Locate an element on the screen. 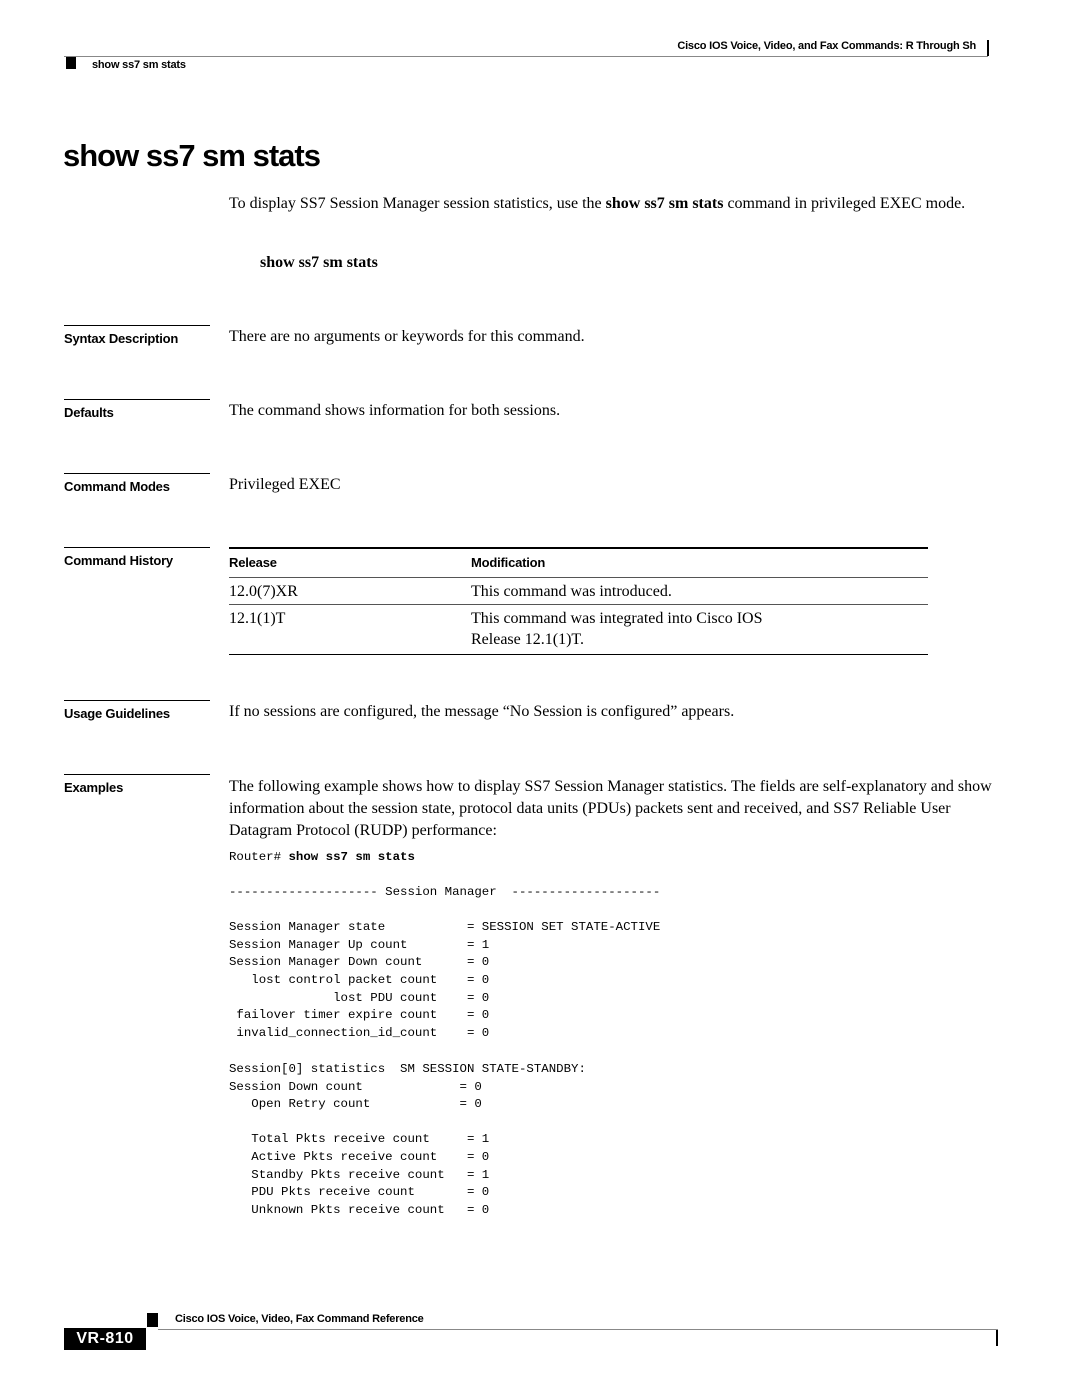  table-row: 12.0(7)XR This command was introduced. is located at coordinates (578, 591).